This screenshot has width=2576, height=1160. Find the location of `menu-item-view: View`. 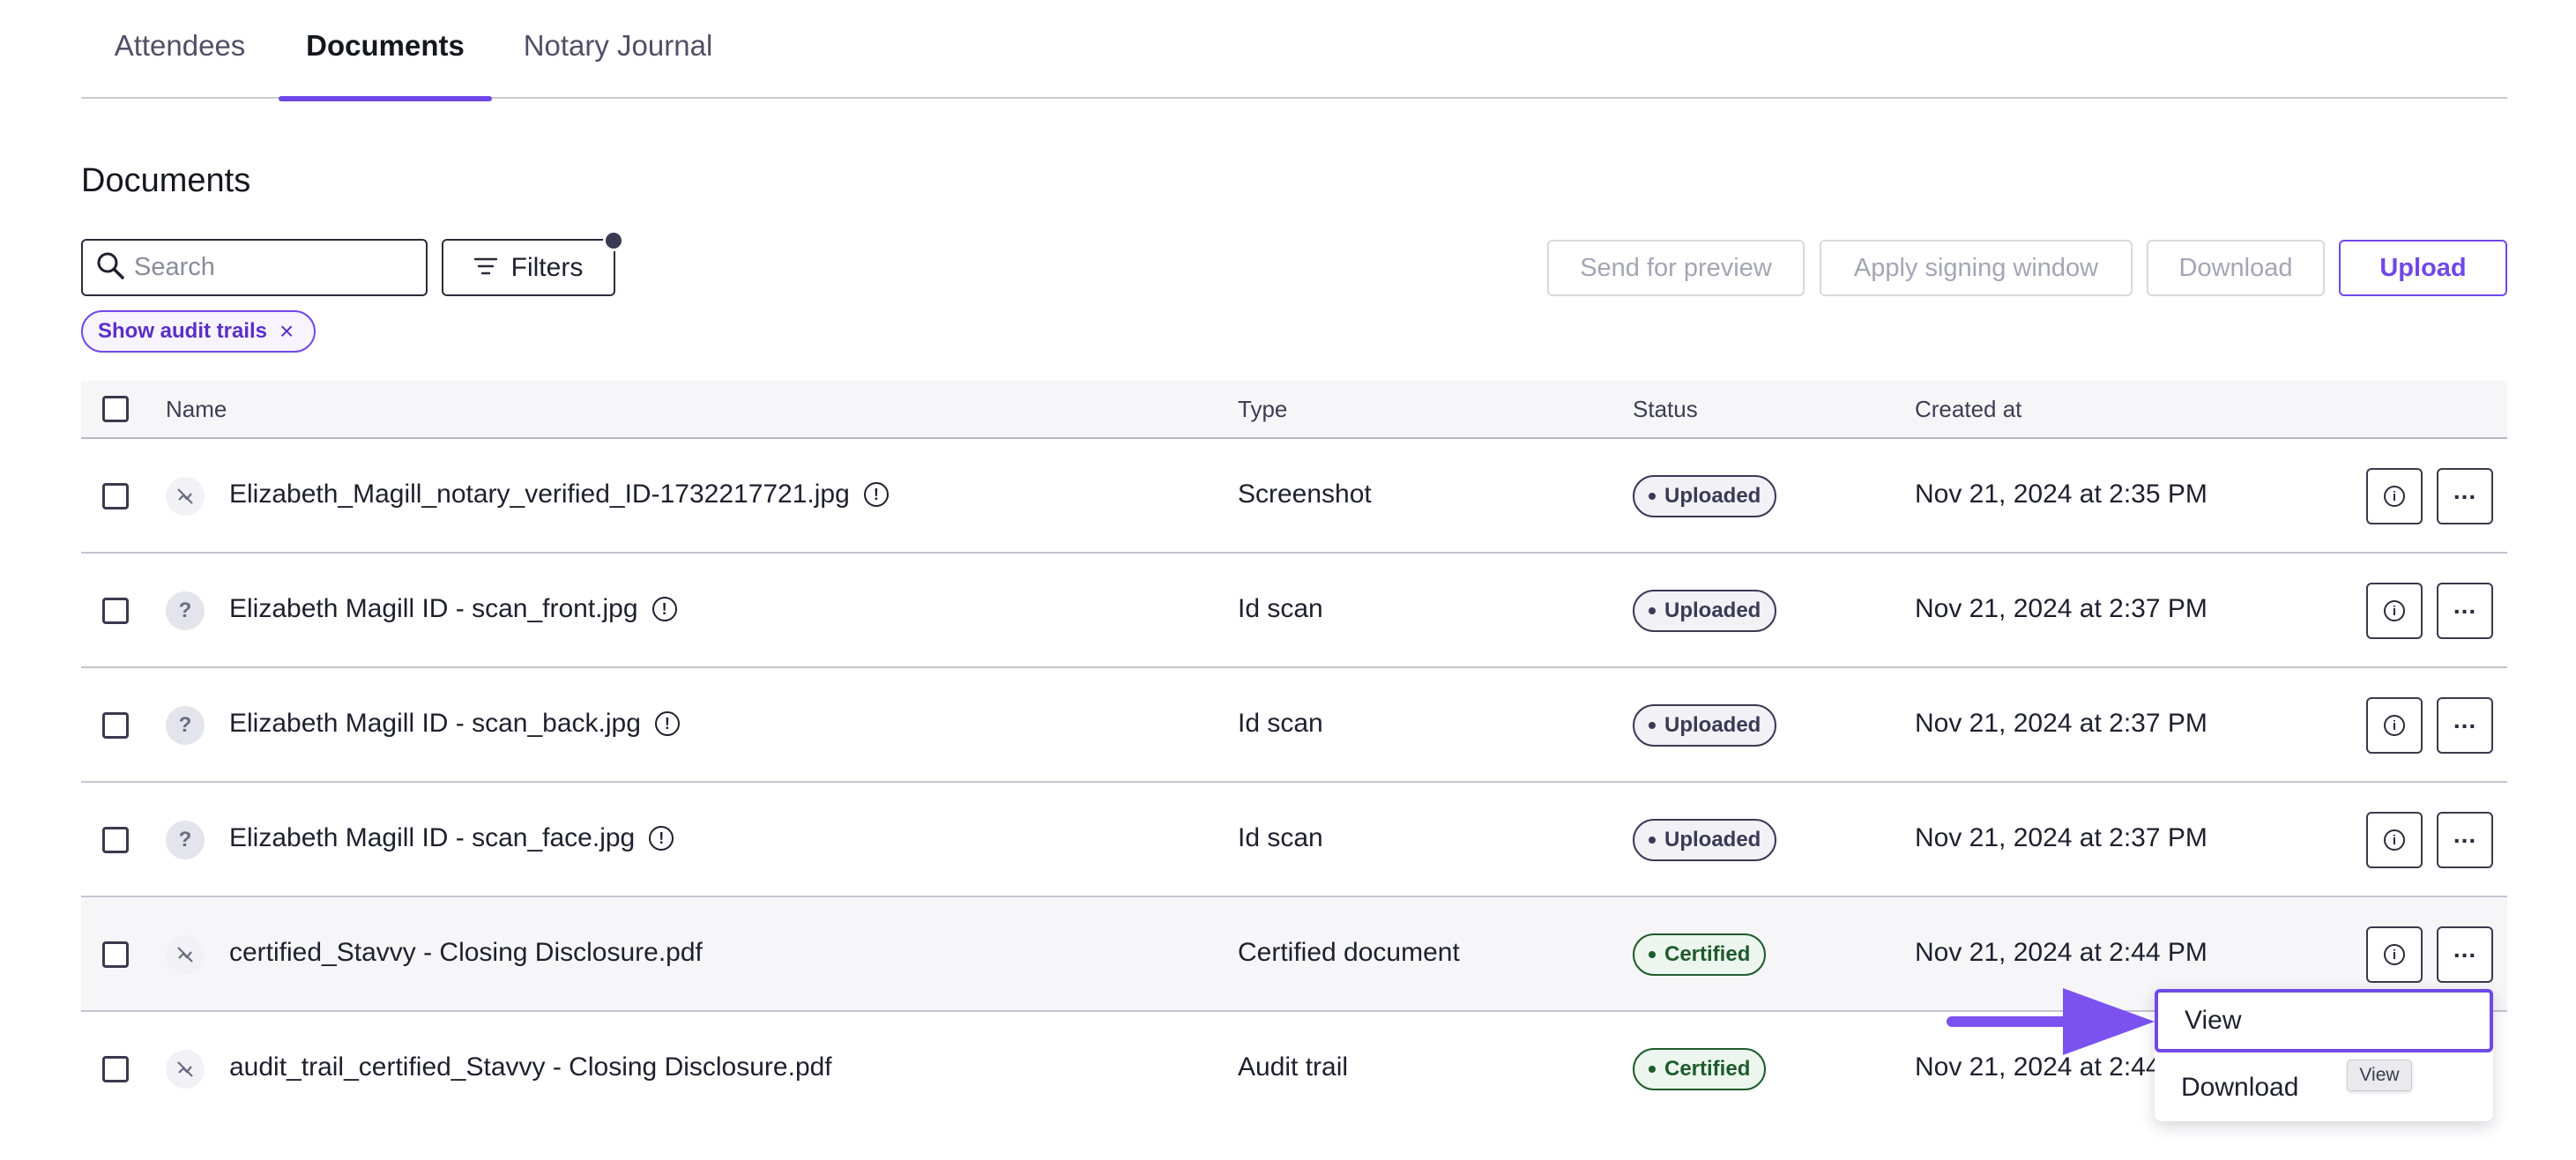

menu-item-view: View is located at coordinates (2324, 1020).